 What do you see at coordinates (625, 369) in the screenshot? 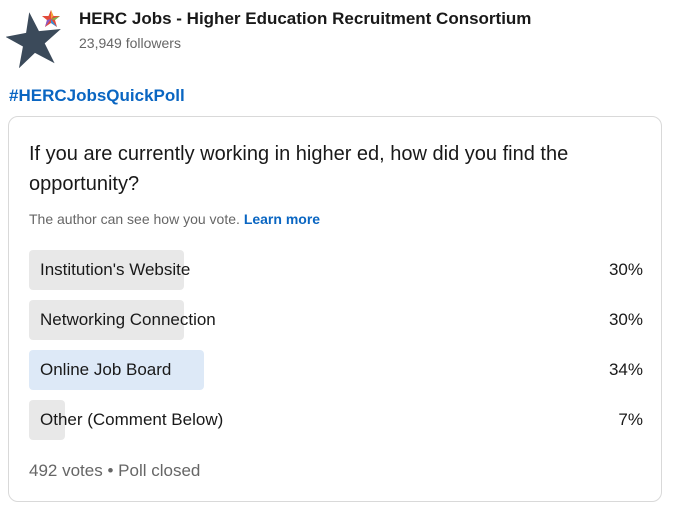
I see `poll-option-percent: 34%` at bounding box center [625, 369].